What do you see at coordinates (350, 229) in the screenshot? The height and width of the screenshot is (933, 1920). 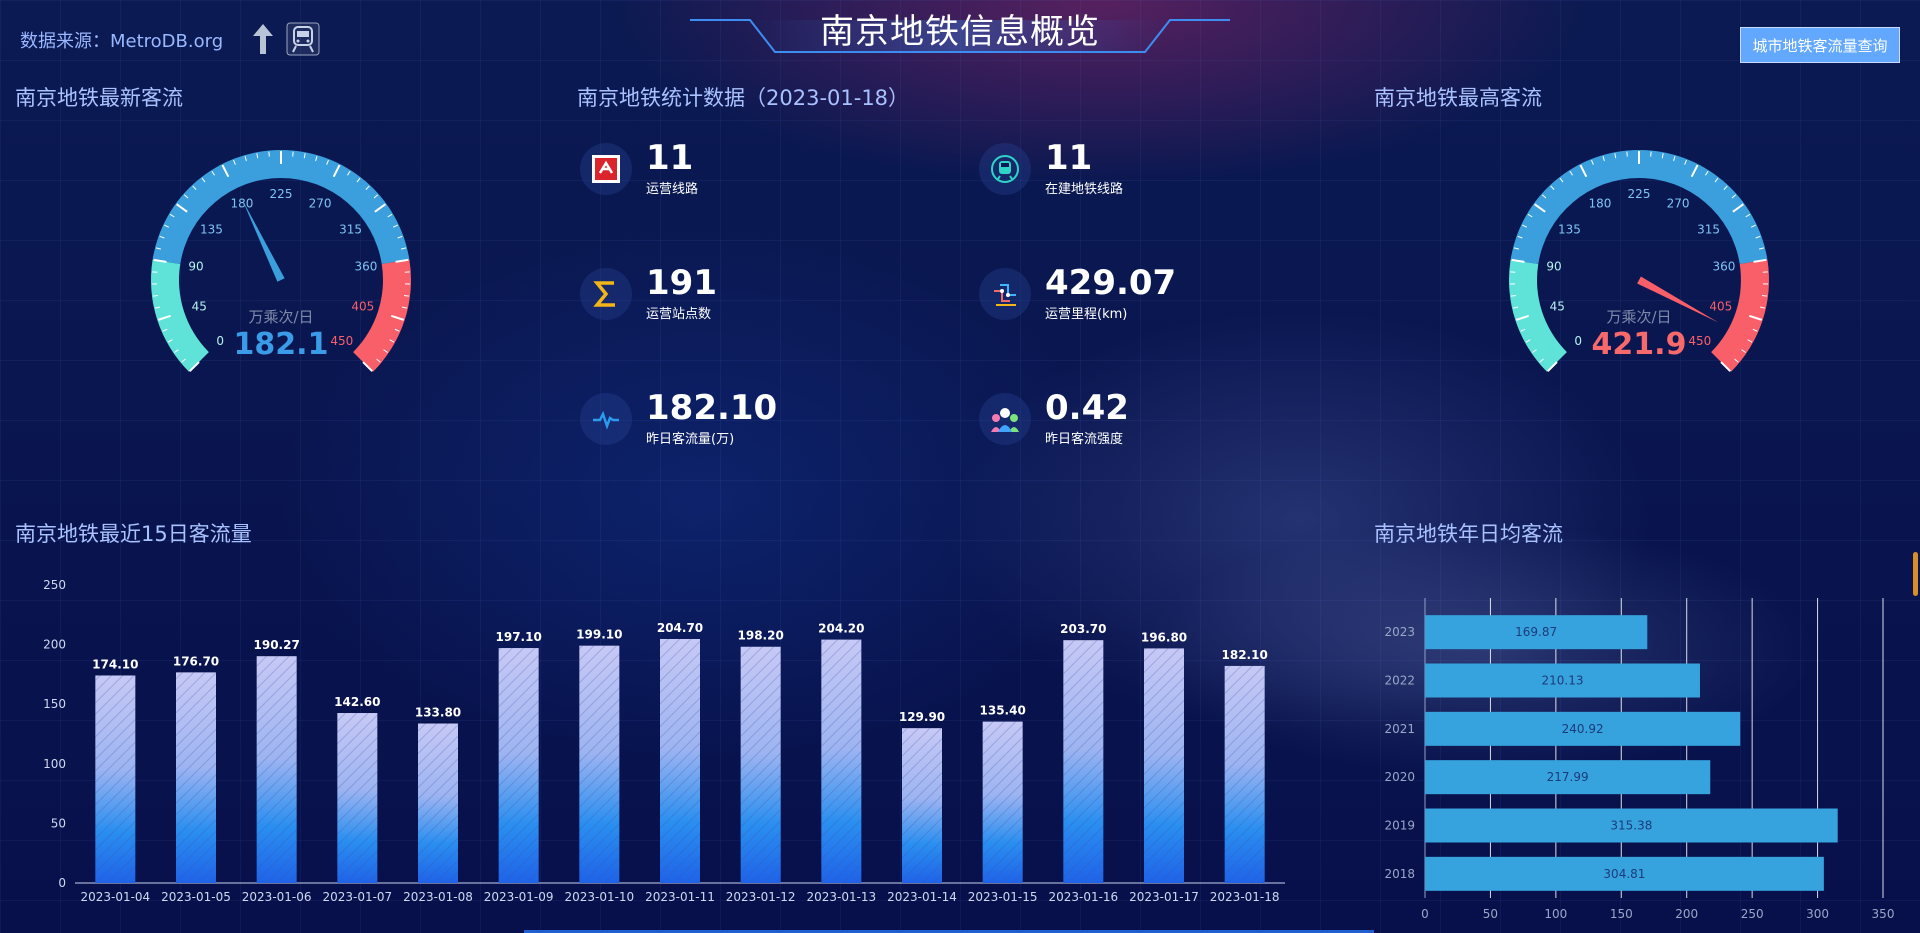 I see `latest-gauge-tick-label: 315` at bounding box center [350, 229].